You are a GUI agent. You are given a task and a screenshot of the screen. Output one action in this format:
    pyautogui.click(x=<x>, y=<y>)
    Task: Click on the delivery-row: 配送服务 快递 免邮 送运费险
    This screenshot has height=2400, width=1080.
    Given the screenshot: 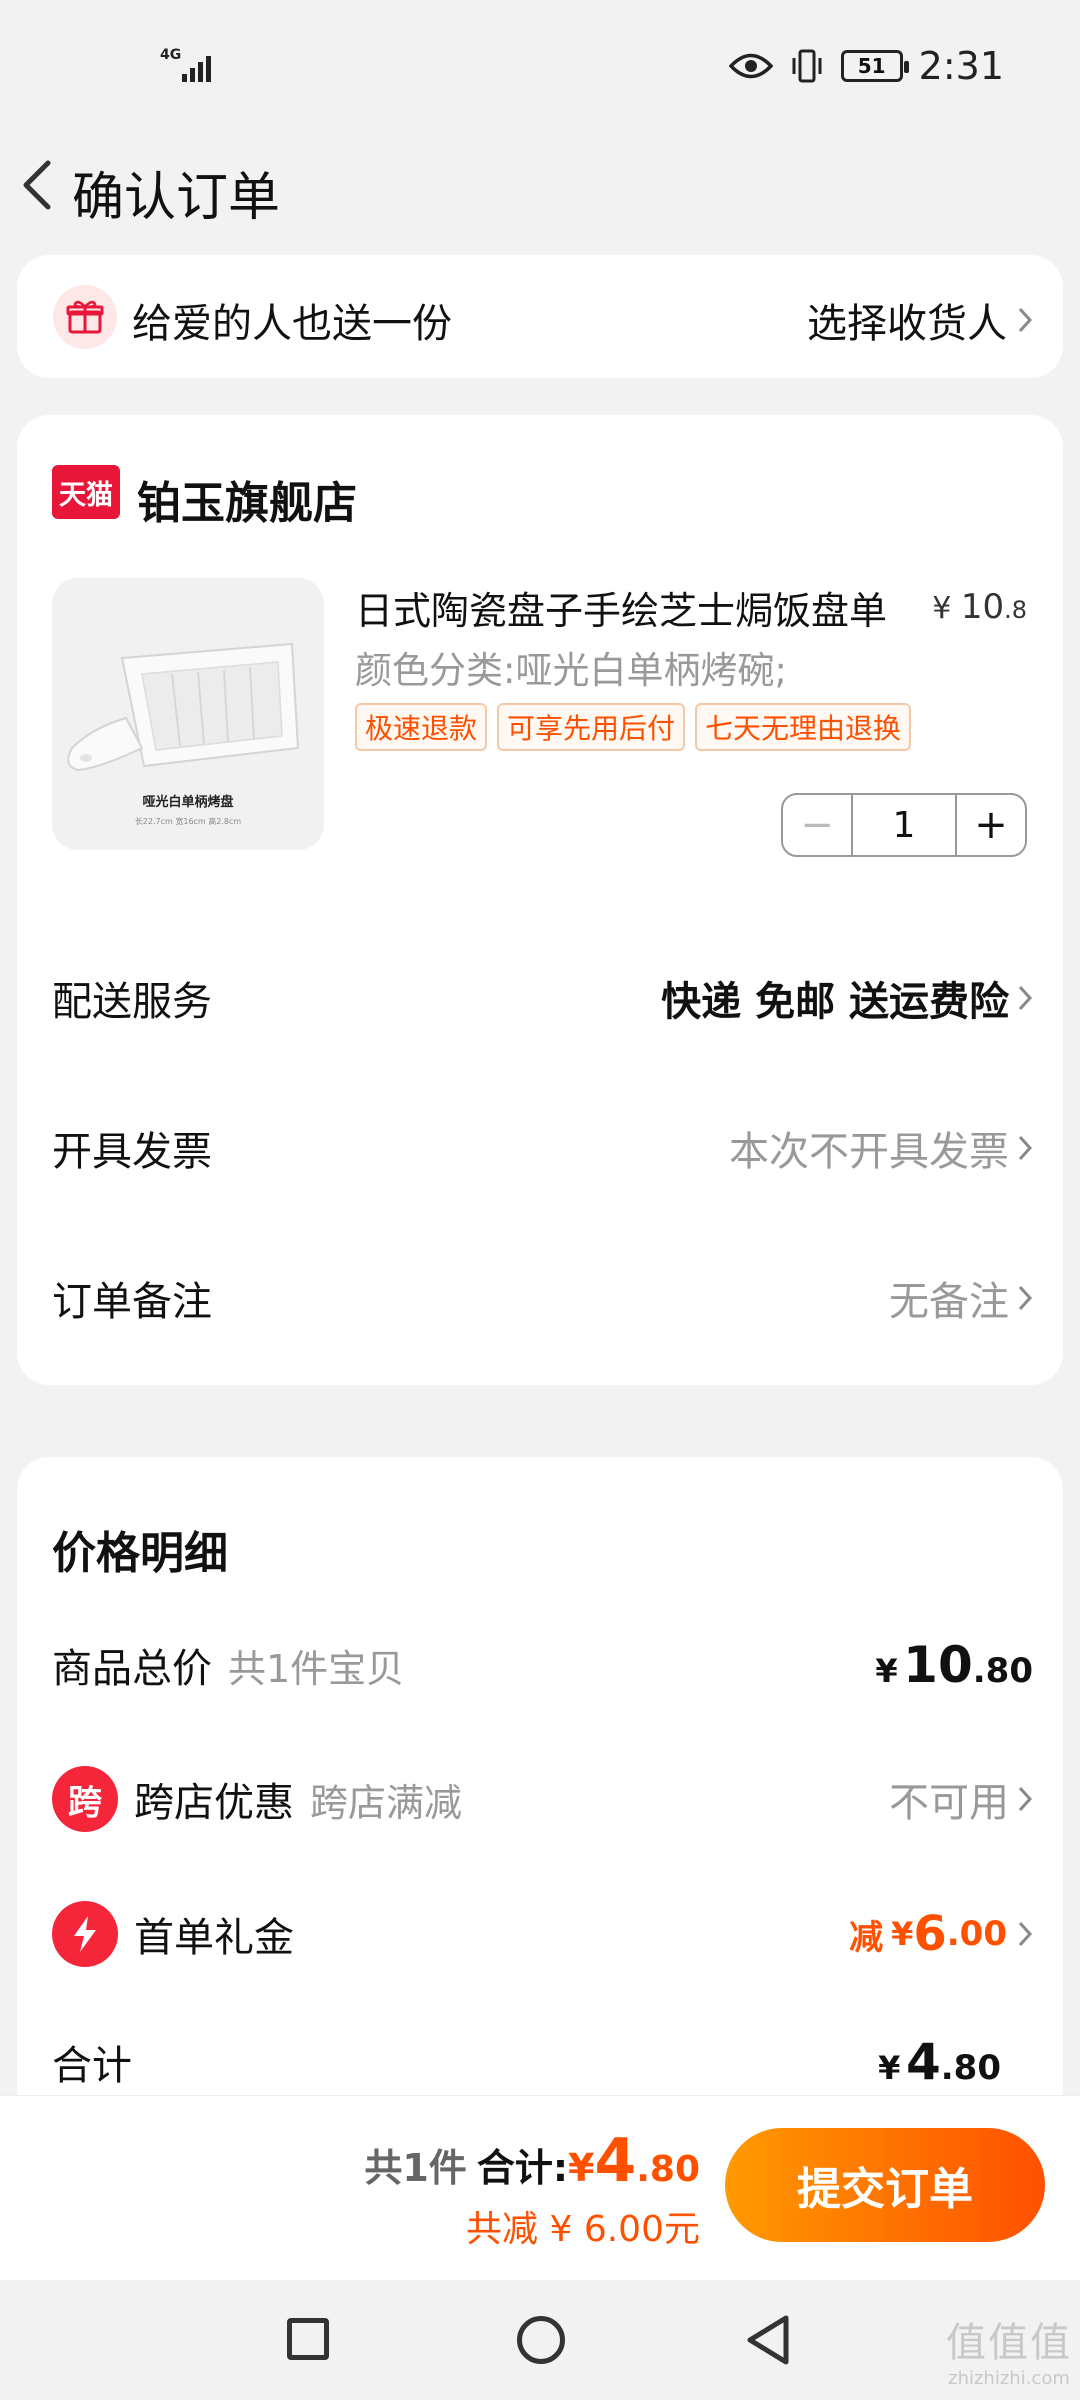 What is the action you would take?
    pyautogui.click(x=542, y=998)
    